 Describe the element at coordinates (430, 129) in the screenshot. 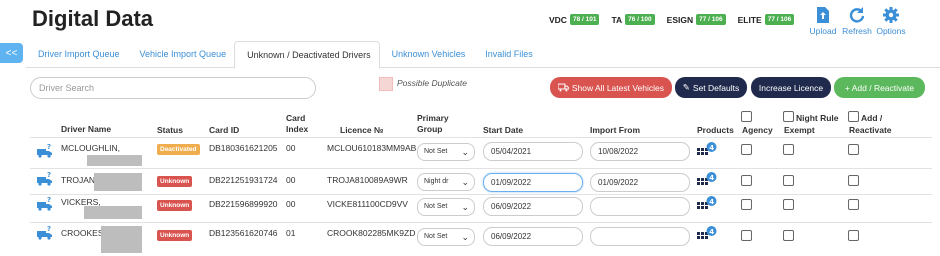

I see `col-primary-line2: Group` at that location.